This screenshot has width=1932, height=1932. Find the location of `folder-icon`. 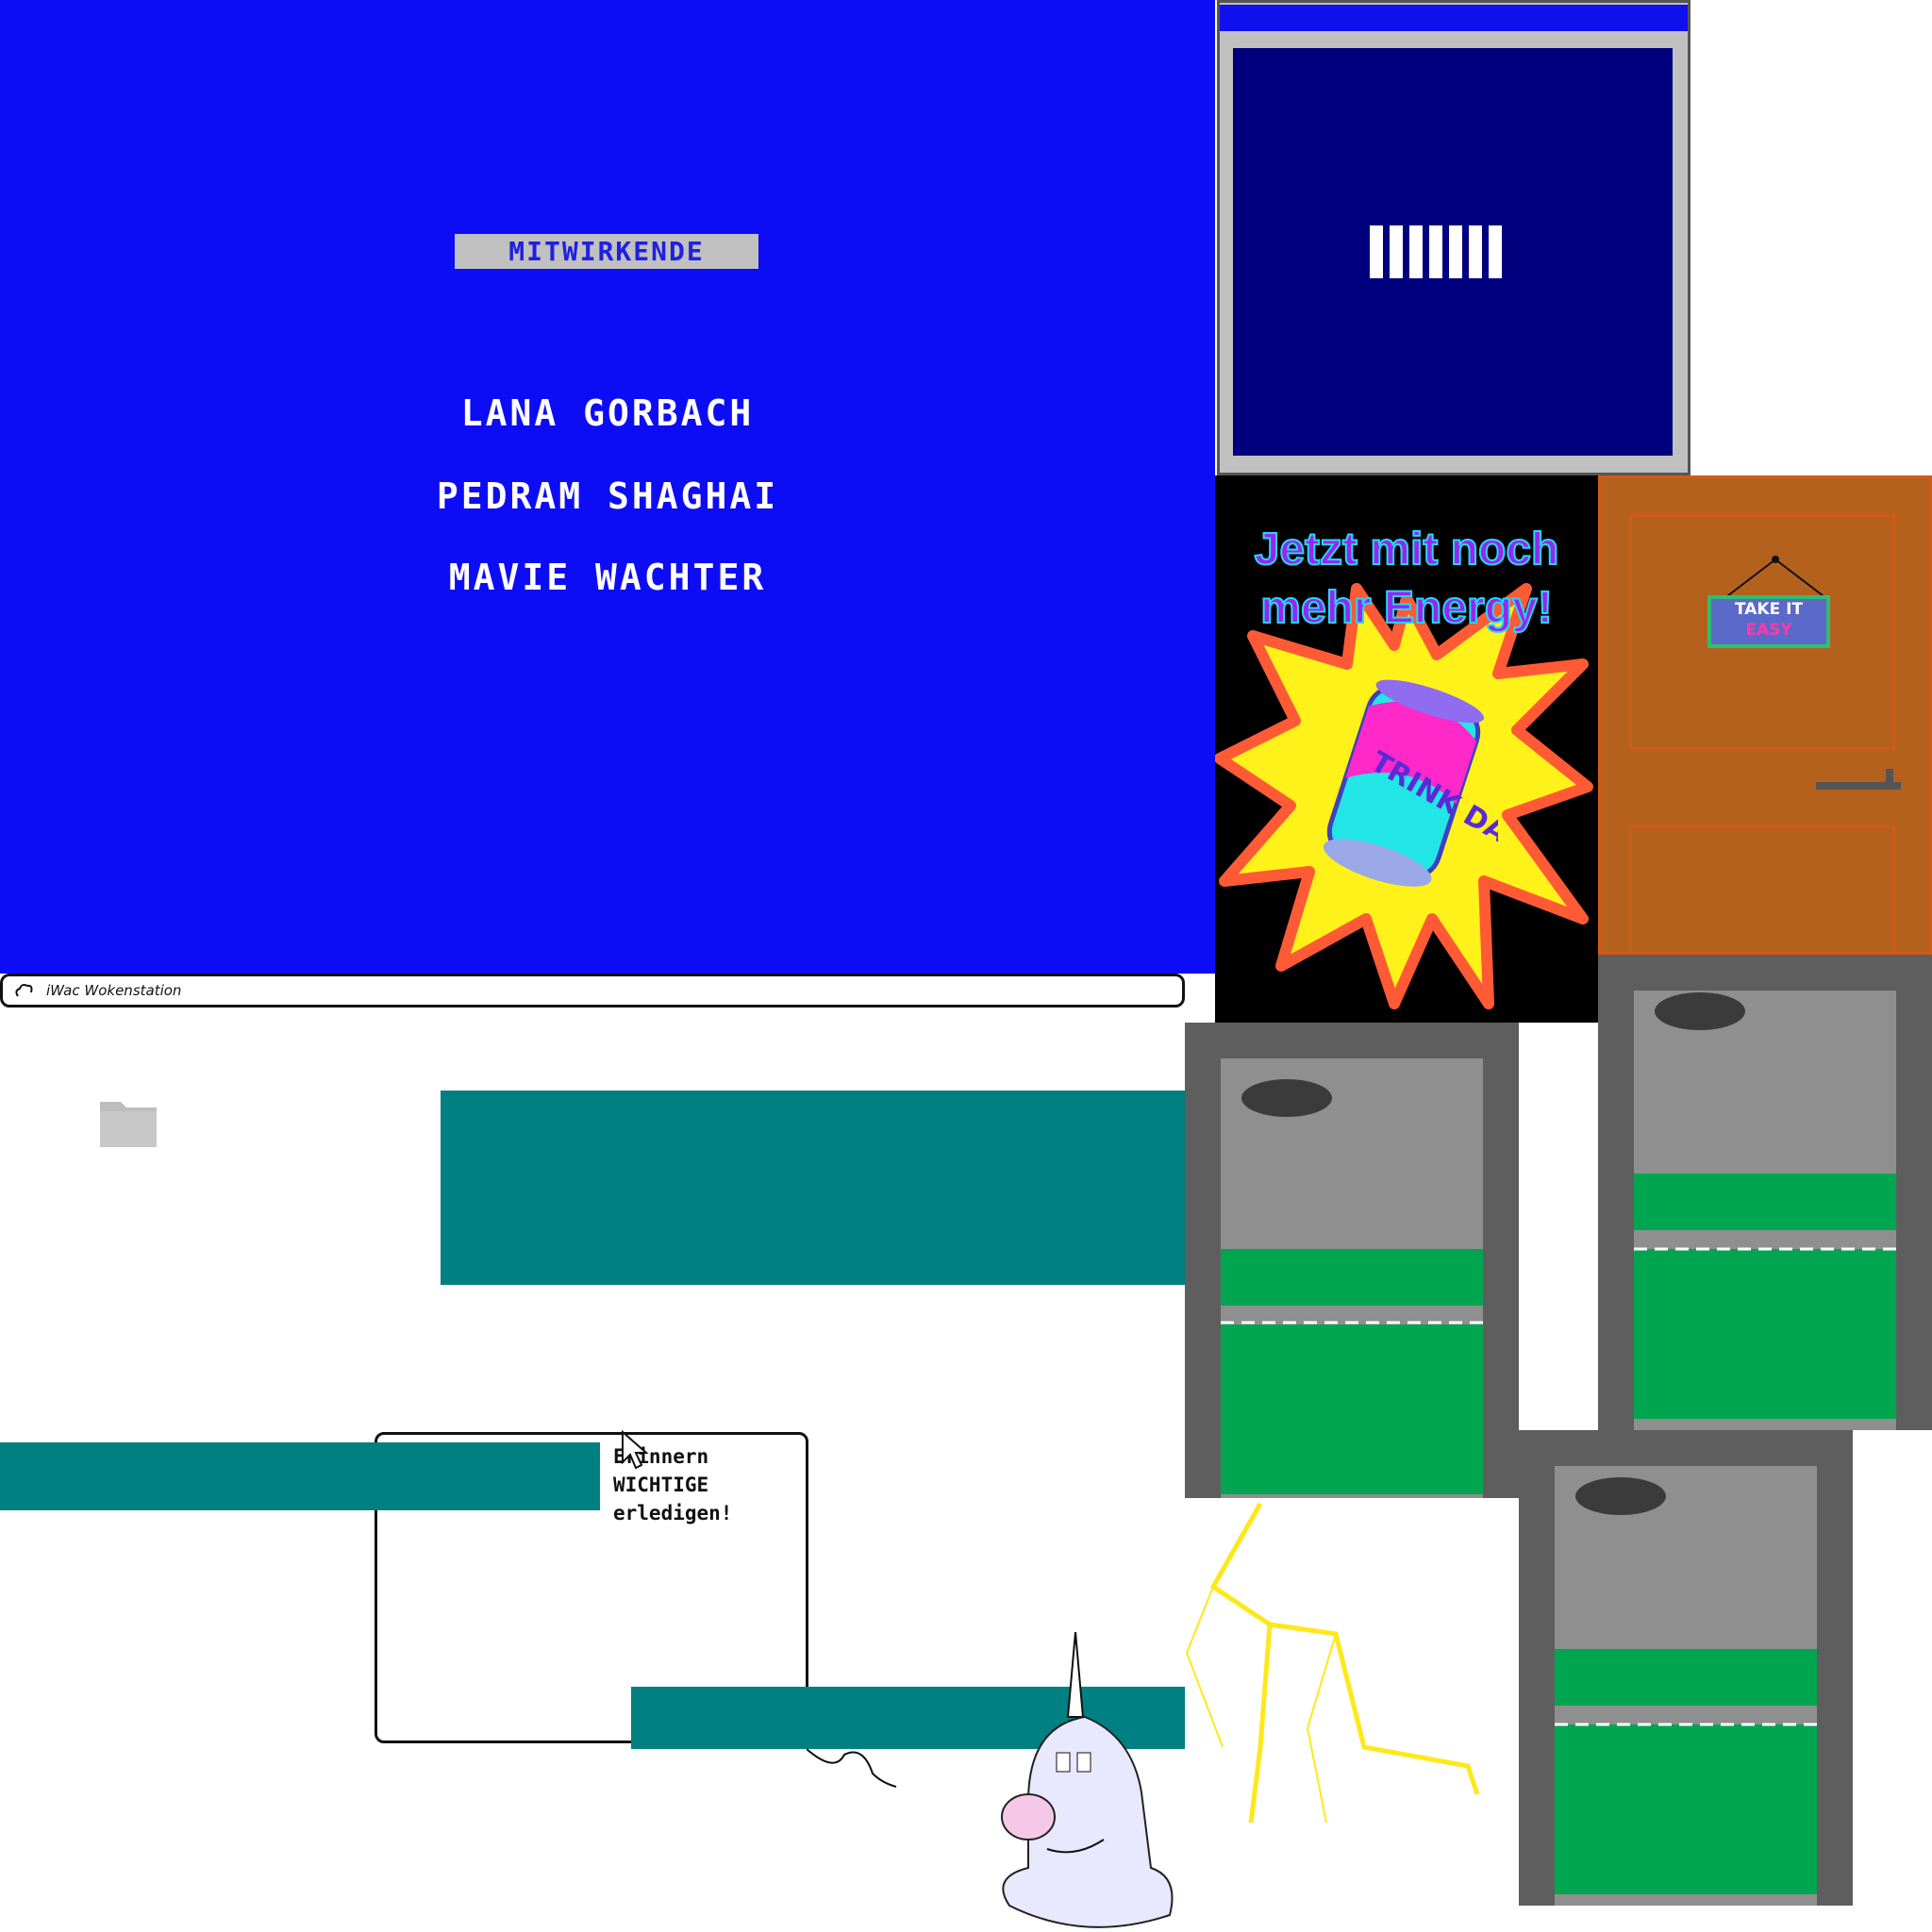

folder-icon is located at coordinates (128, 1121).